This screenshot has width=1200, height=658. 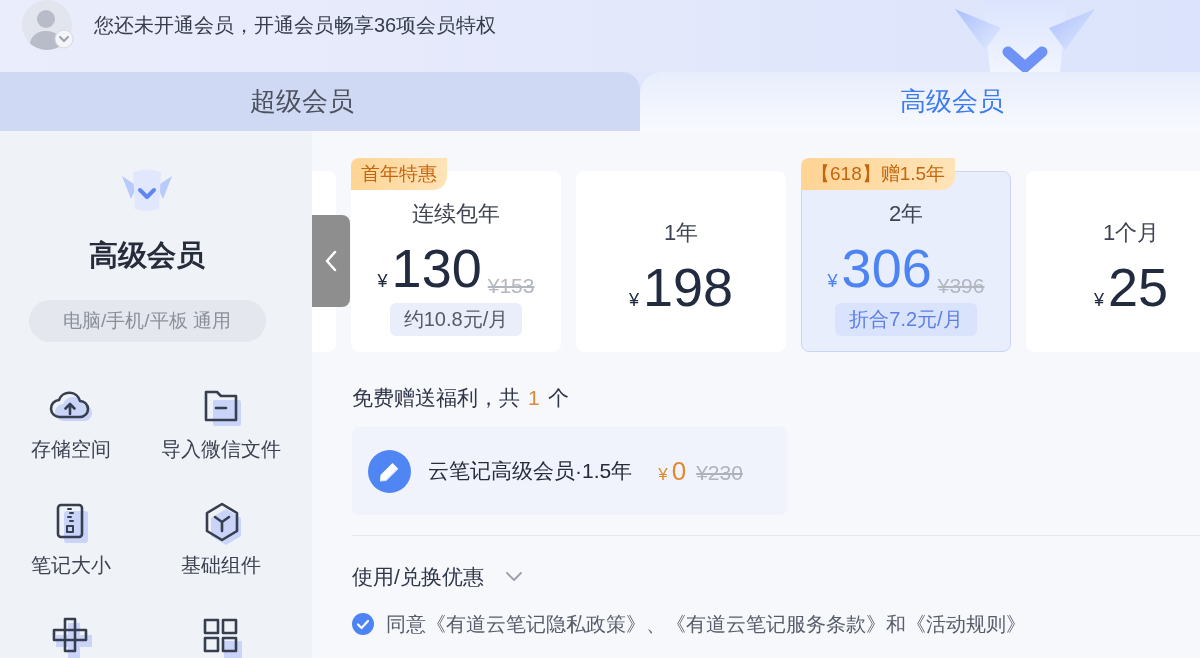 What do you see at coordinates (436, 398) in the screenshot?
I see `gifts-heading: 免费赠送福利，共` at bounding box center [436, 398].